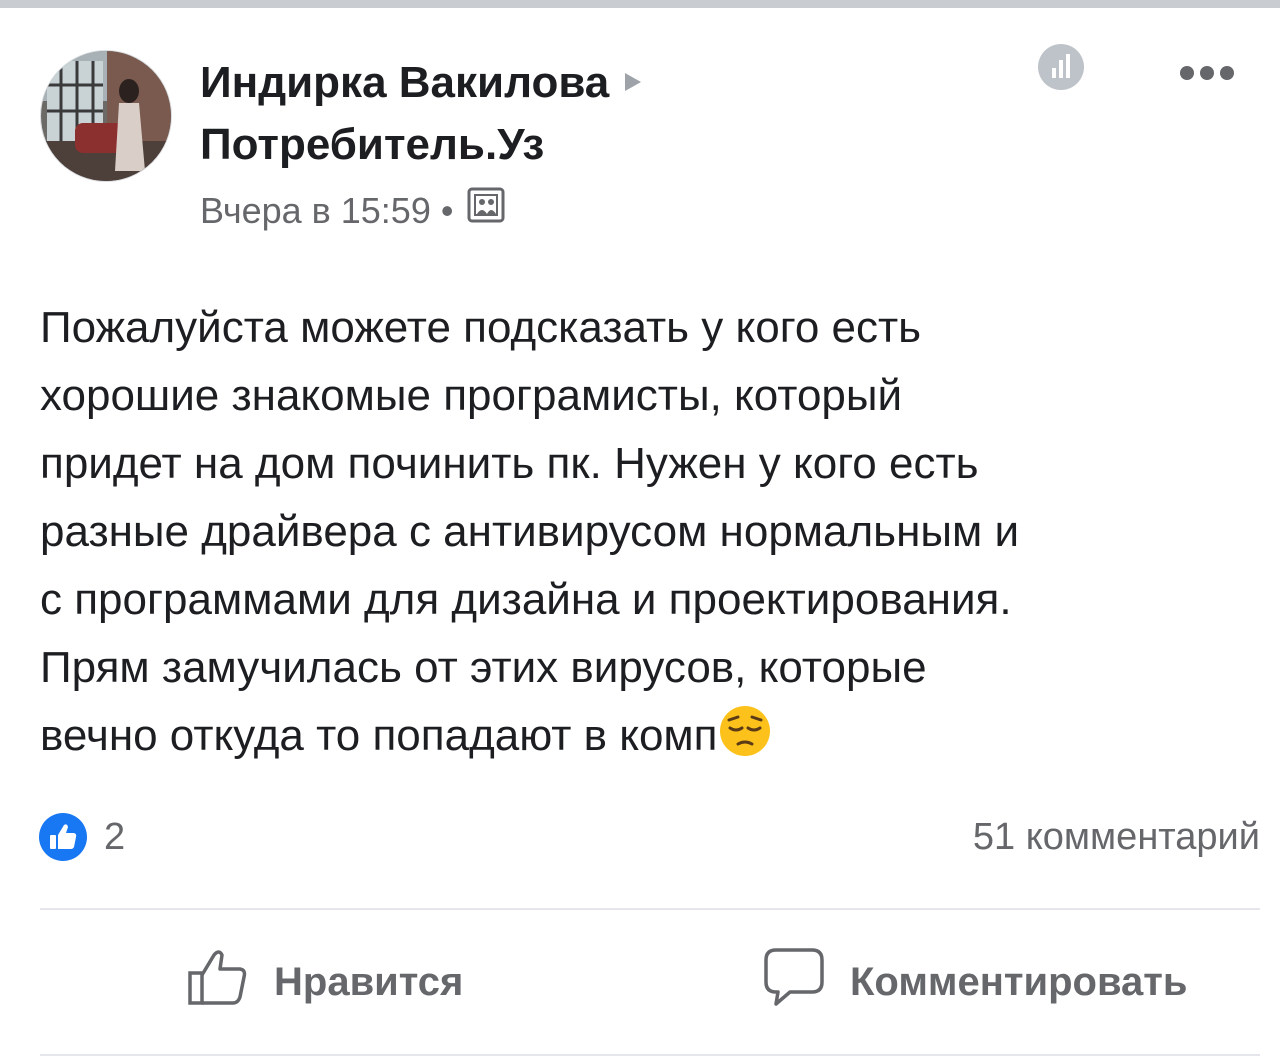 The image size is (1280, 1063). What do you see at coordinates (63, 837) in the screenshot?
I see `like-reaction-icon` at bounding box center [63, 837].